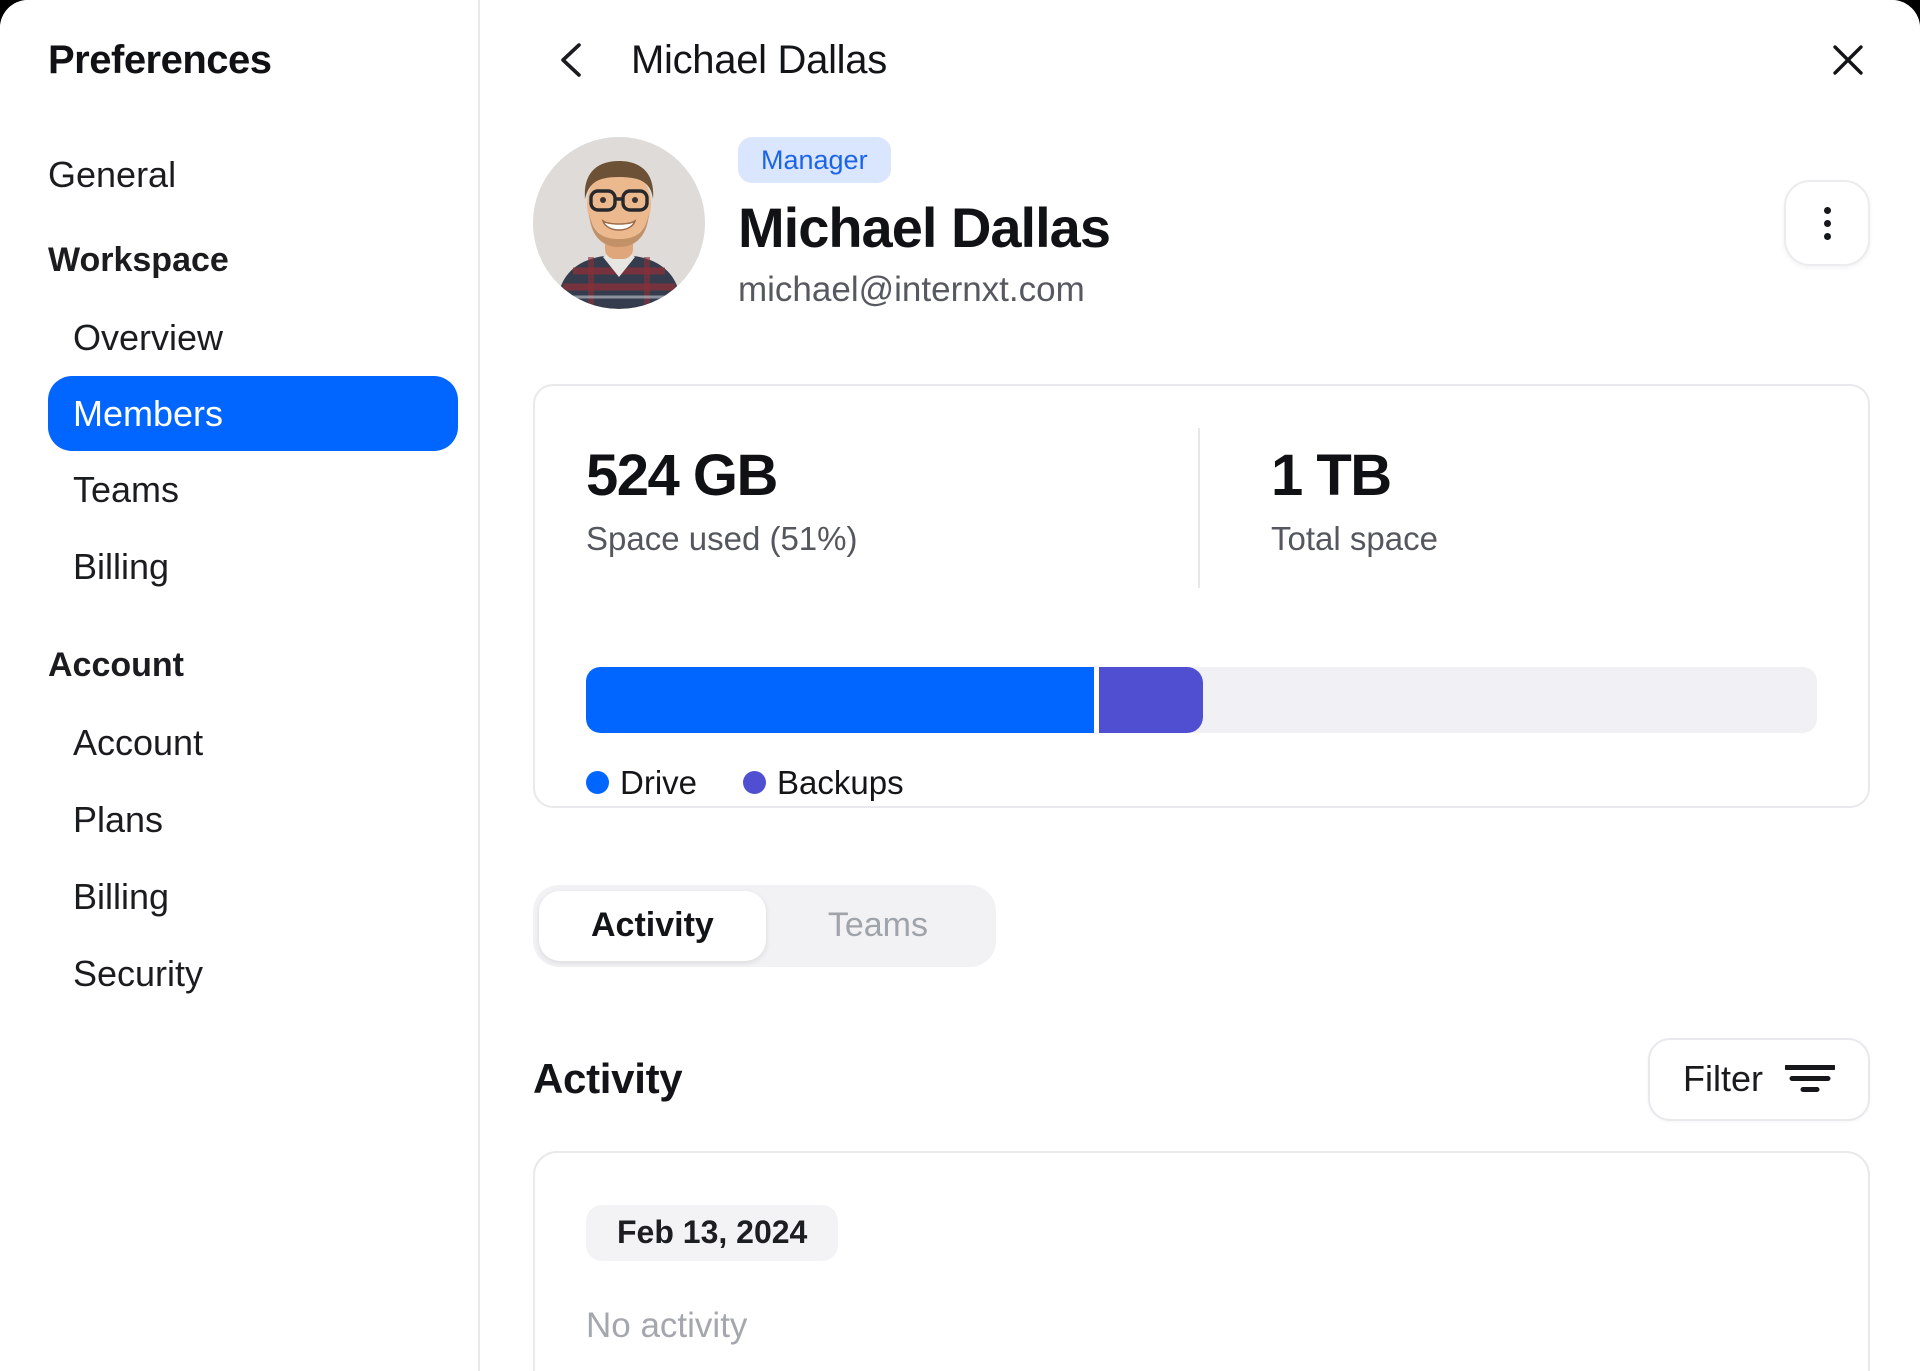 The height and width of the screenshot is (1371, 1920). What do you see at coordinates (924, 227) in the screenshot?
I see `member-name: Michael Dallas` at bounding box center [924, 227].